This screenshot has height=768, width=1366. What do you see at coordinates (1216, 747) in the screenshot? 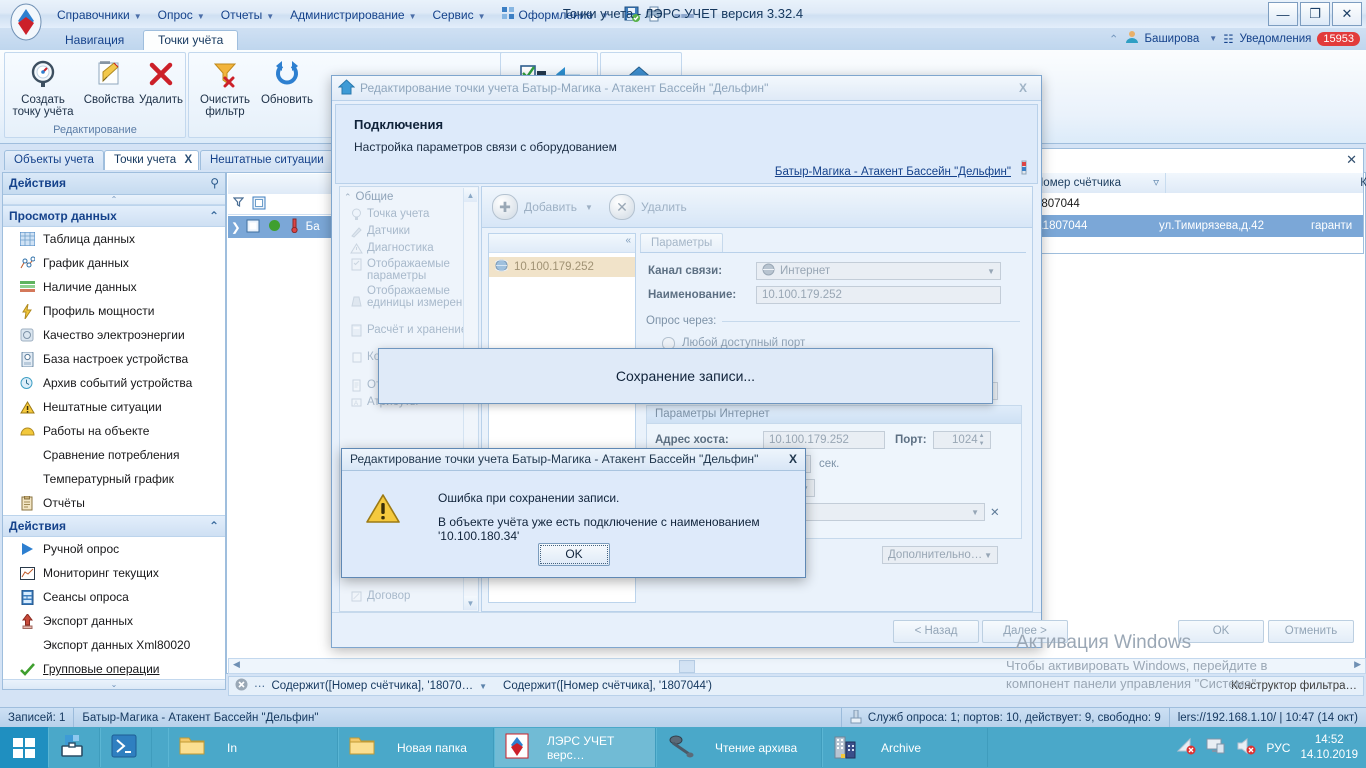
I see `monitor-icon` at bounding box center [1216, 747].